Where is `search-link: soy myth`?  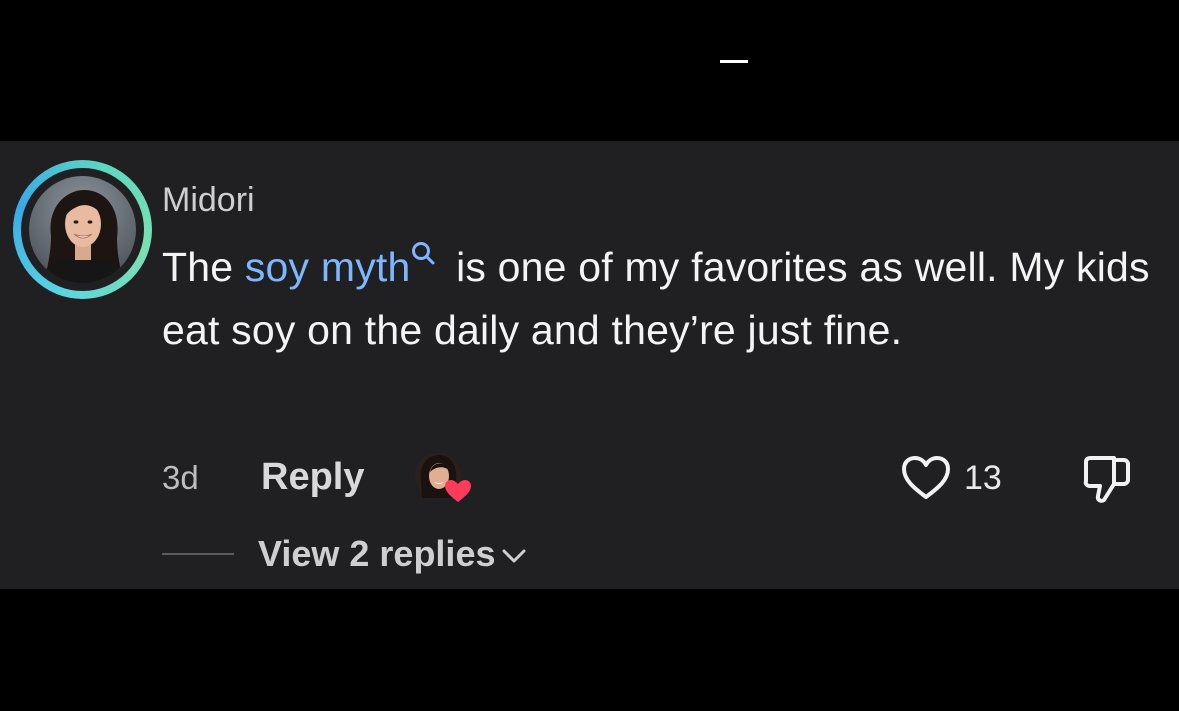 search-link: soy myth is located at coordinates (345, 266).